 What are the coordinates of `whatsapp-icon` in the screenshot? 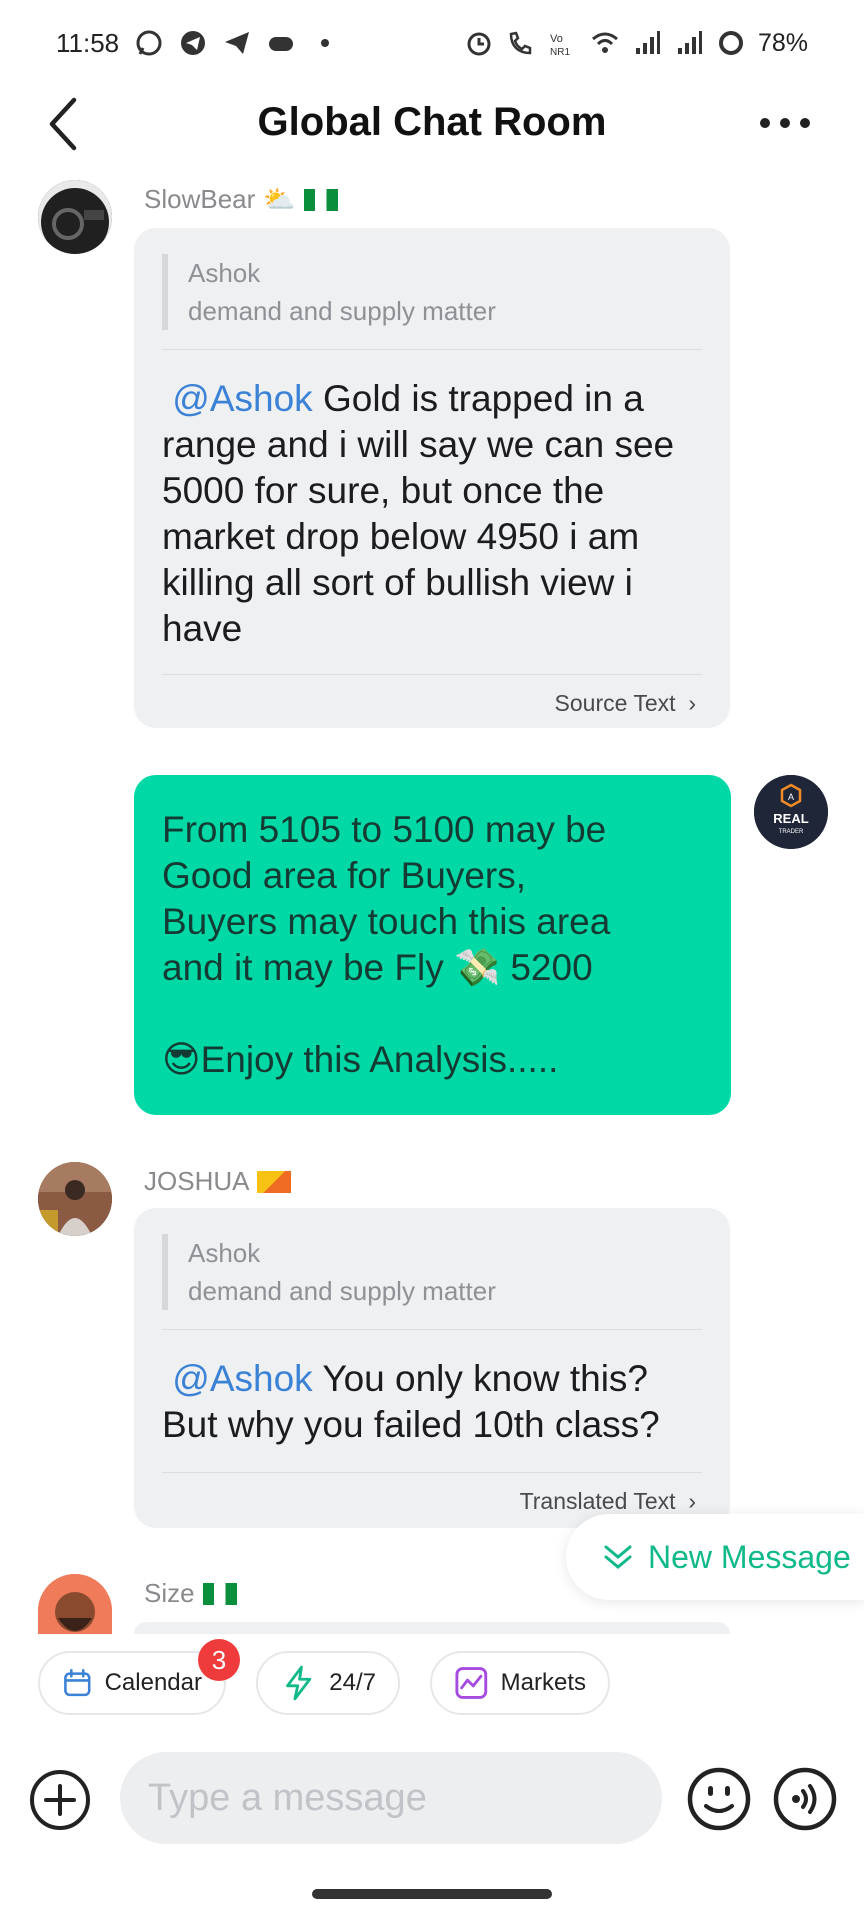 It's located at (149, 43).